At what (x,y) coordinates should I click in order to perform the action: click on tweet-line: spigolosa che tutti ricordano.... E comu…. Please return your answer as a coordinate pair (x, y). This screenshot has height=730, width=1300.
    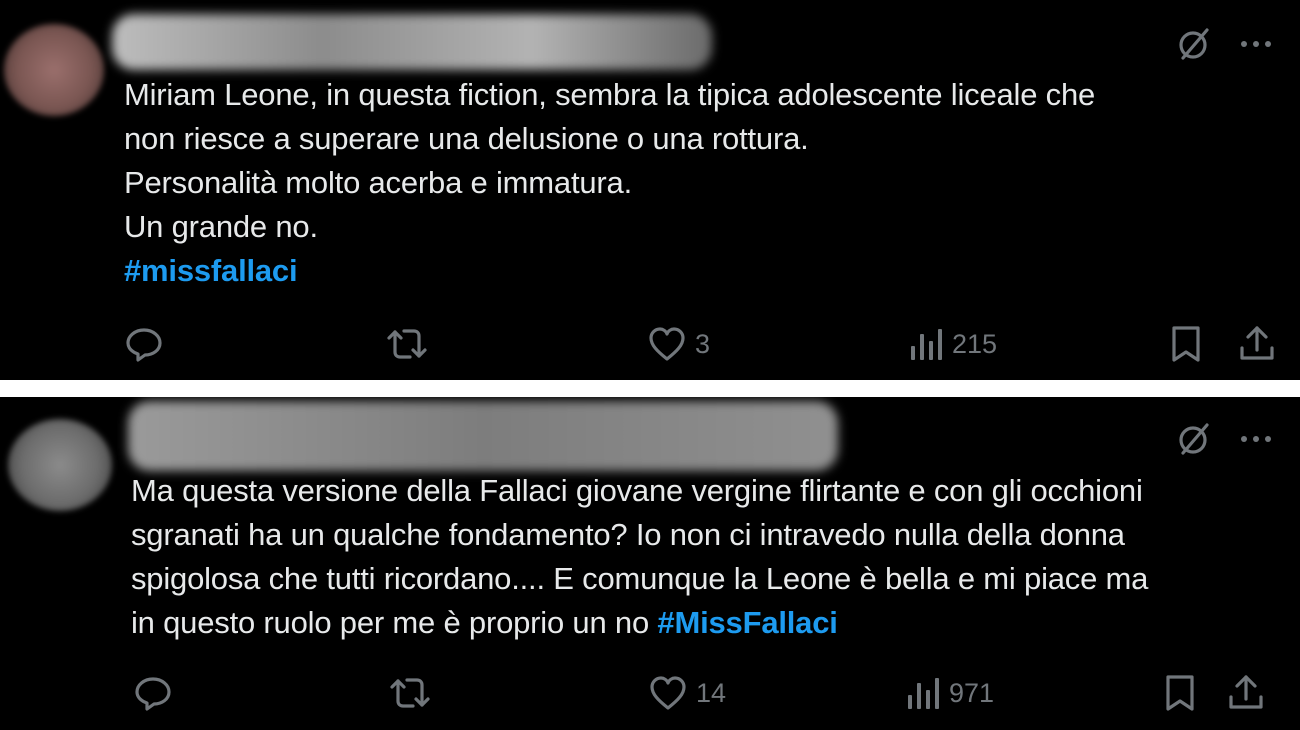
    Looking at the image, I should click on (640, 578).